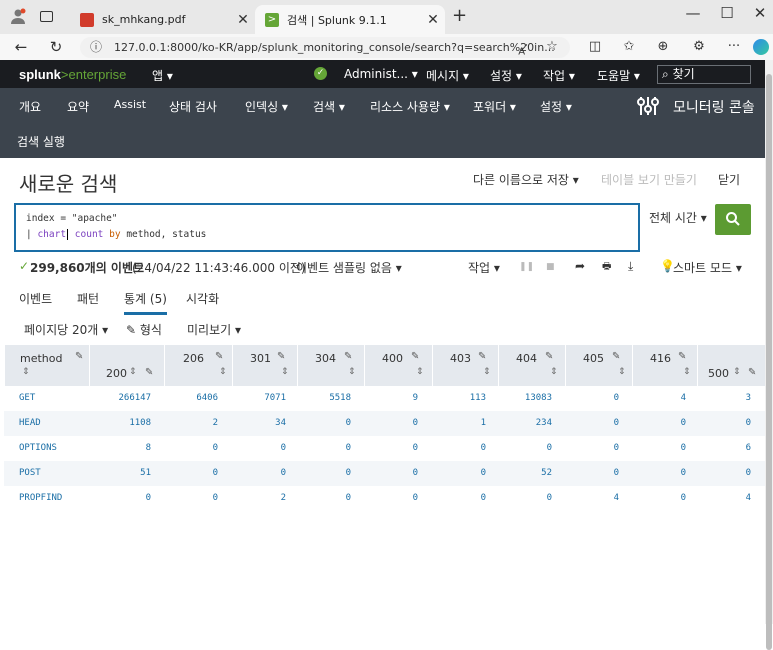  Describe the element at coordinates (677, 219) in the screenshot. I see `time-range-picker: 전체 시간 ▾` at that location.